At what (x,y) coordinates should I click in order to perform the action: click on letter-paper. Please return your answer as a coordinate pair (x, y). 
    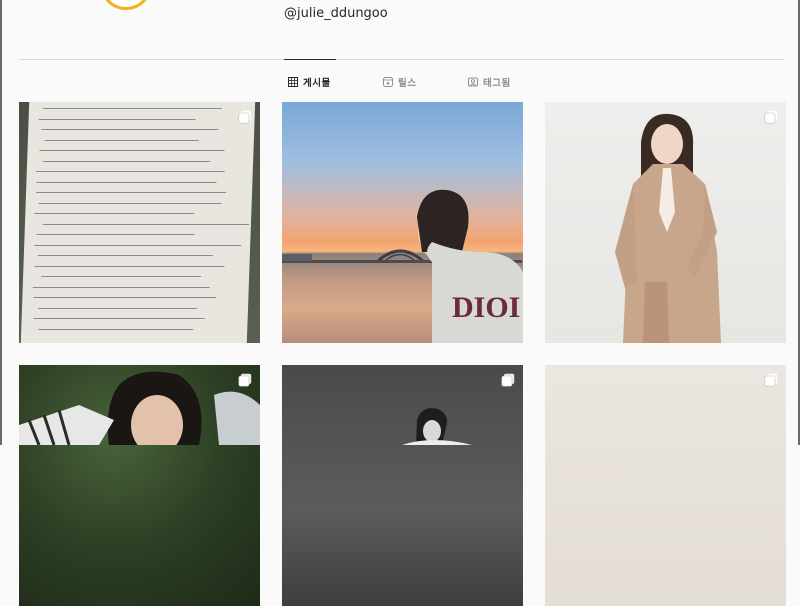
    Looking at the image, I should click on (138, 222).